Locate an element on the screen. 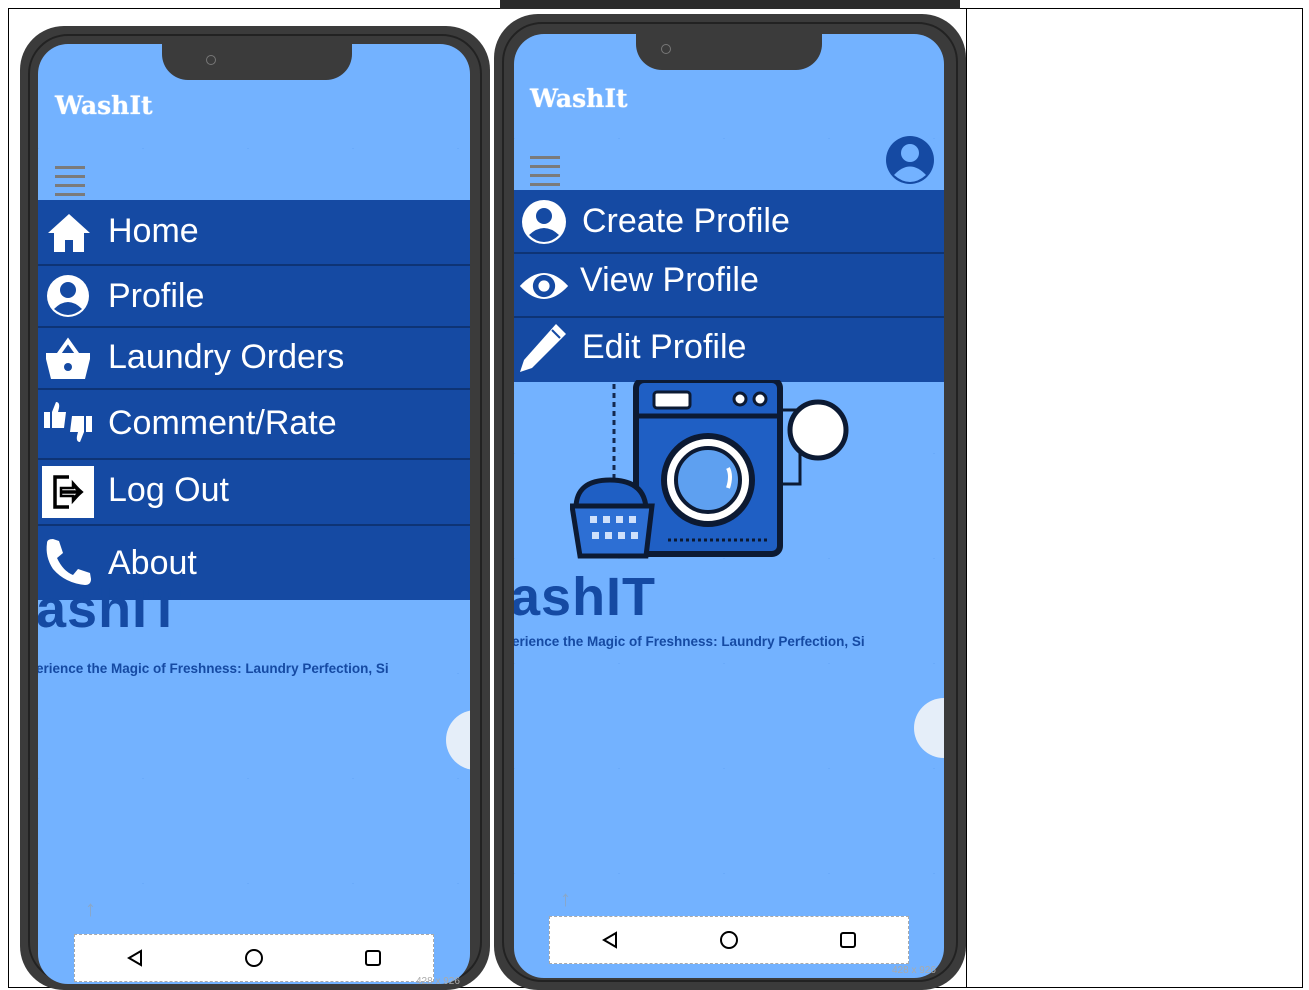 The width and height of the screenshot is (1309, 990). side-menu: Home Profile Laundry Orders Comment/Rate is located at coordinates (254, 400).